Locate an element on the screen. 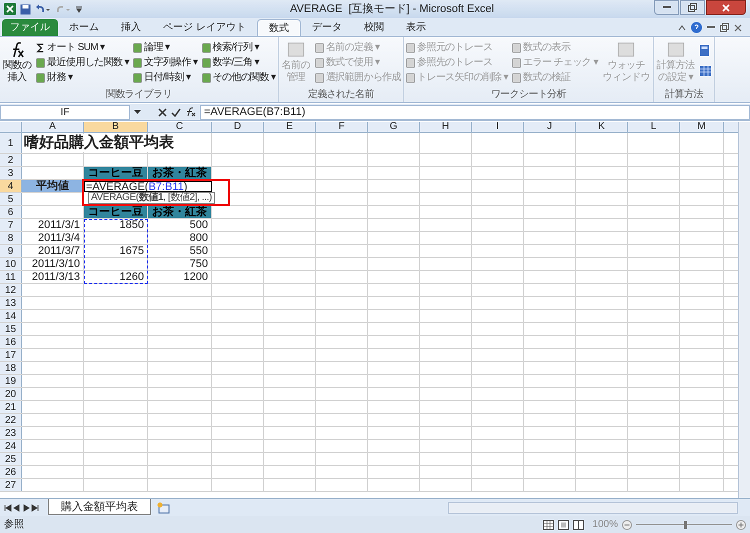  ribbon-button: その他の関数 ▾ is located at coordinates (239, 77).